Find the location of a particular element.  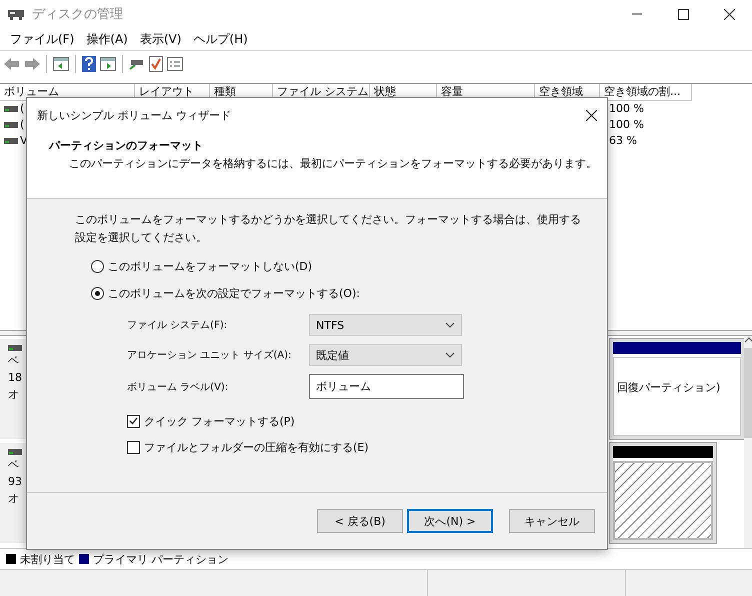

dropdown: 既定値 is located at coordinates (385, 355).